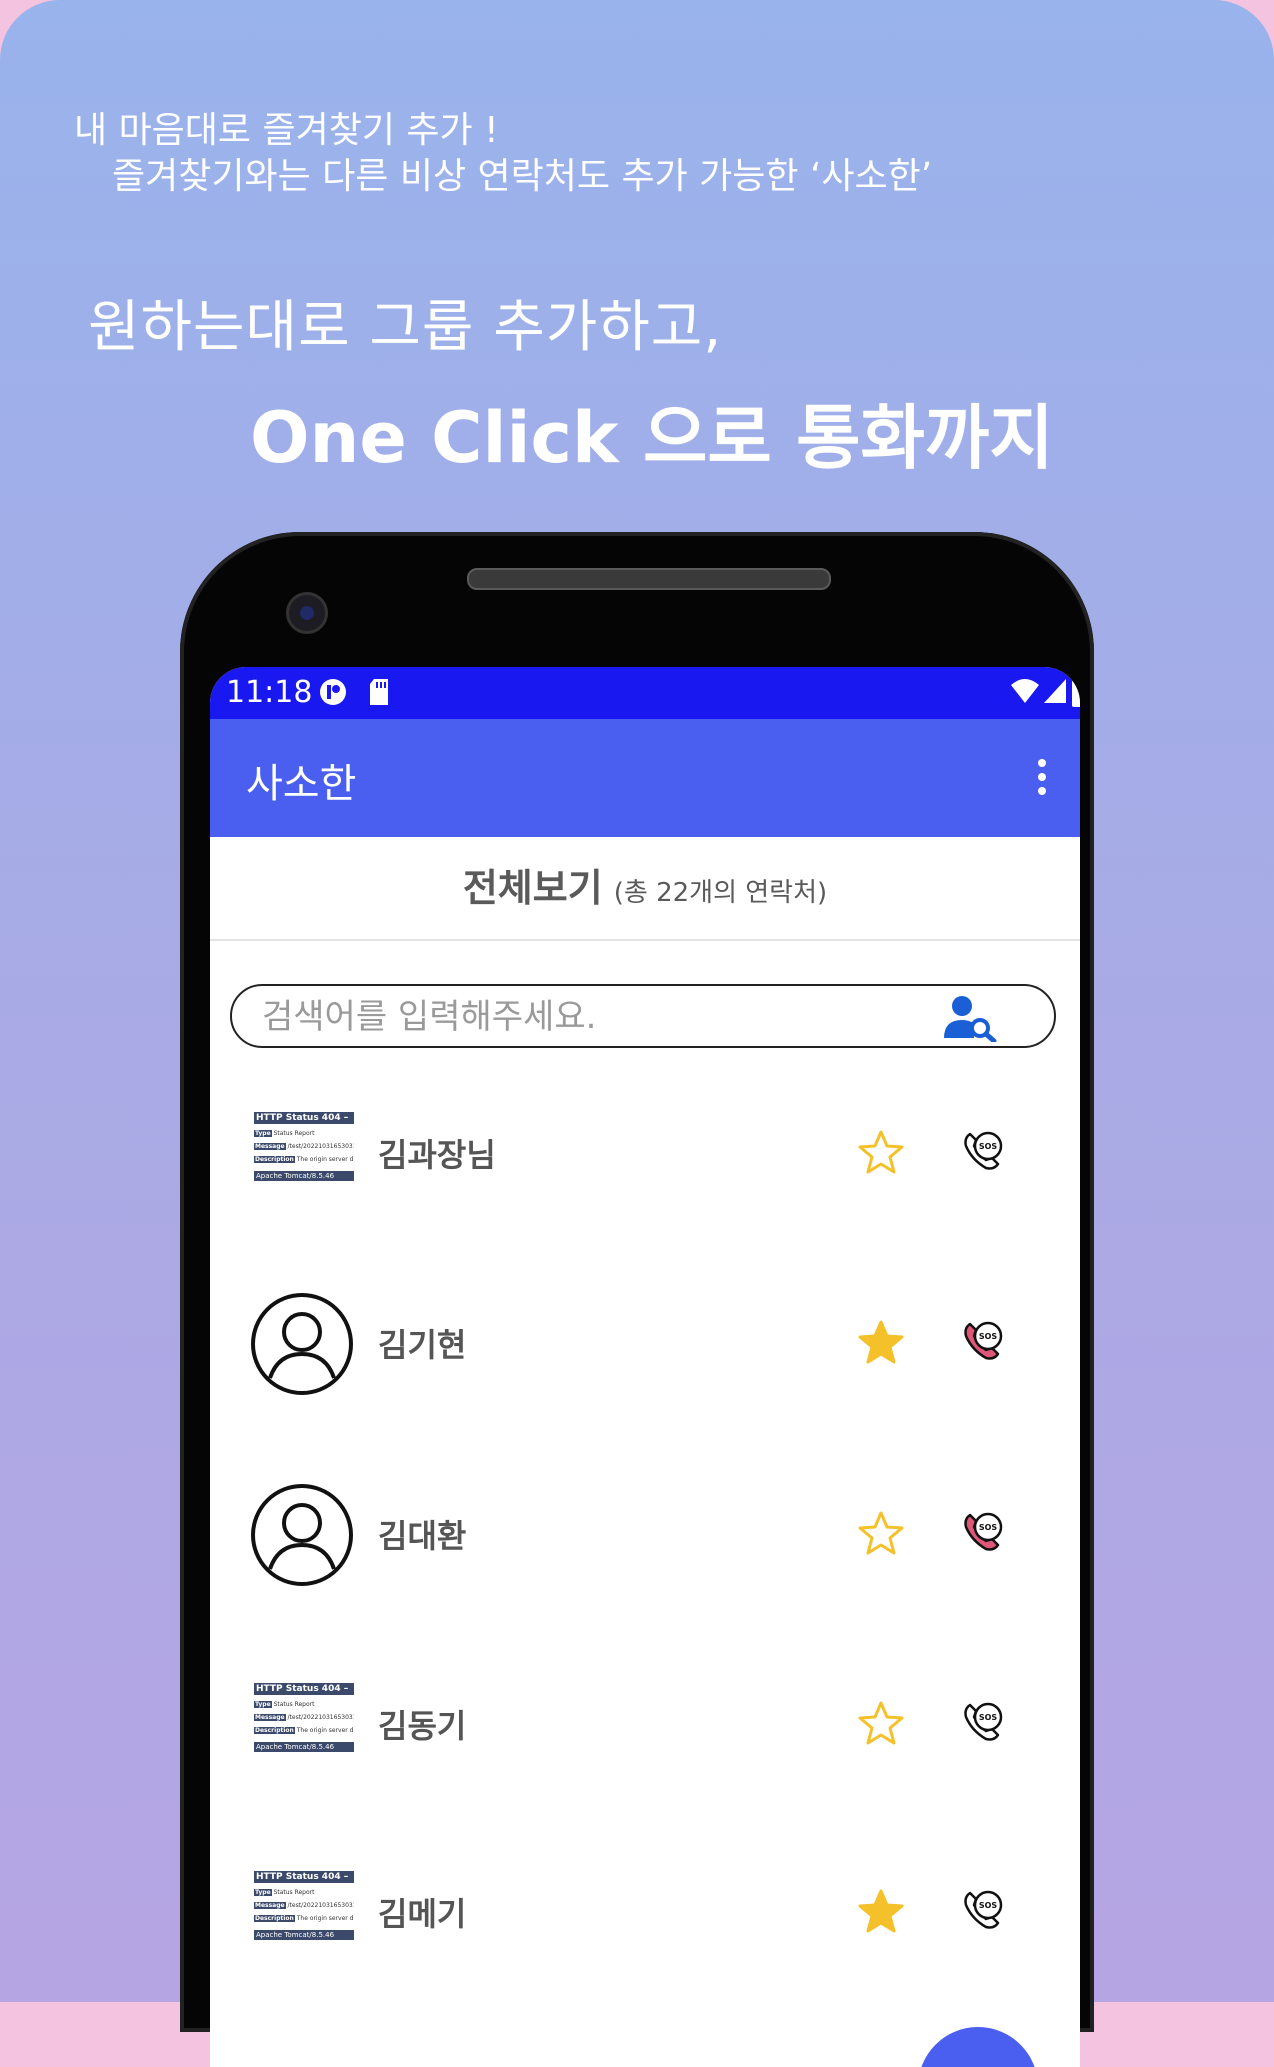 The image size is (1274, 2067). Describe the element at coordinates (645, 1343) in the screenshot. I see `contact-row: 김기현 SOS` at that location.